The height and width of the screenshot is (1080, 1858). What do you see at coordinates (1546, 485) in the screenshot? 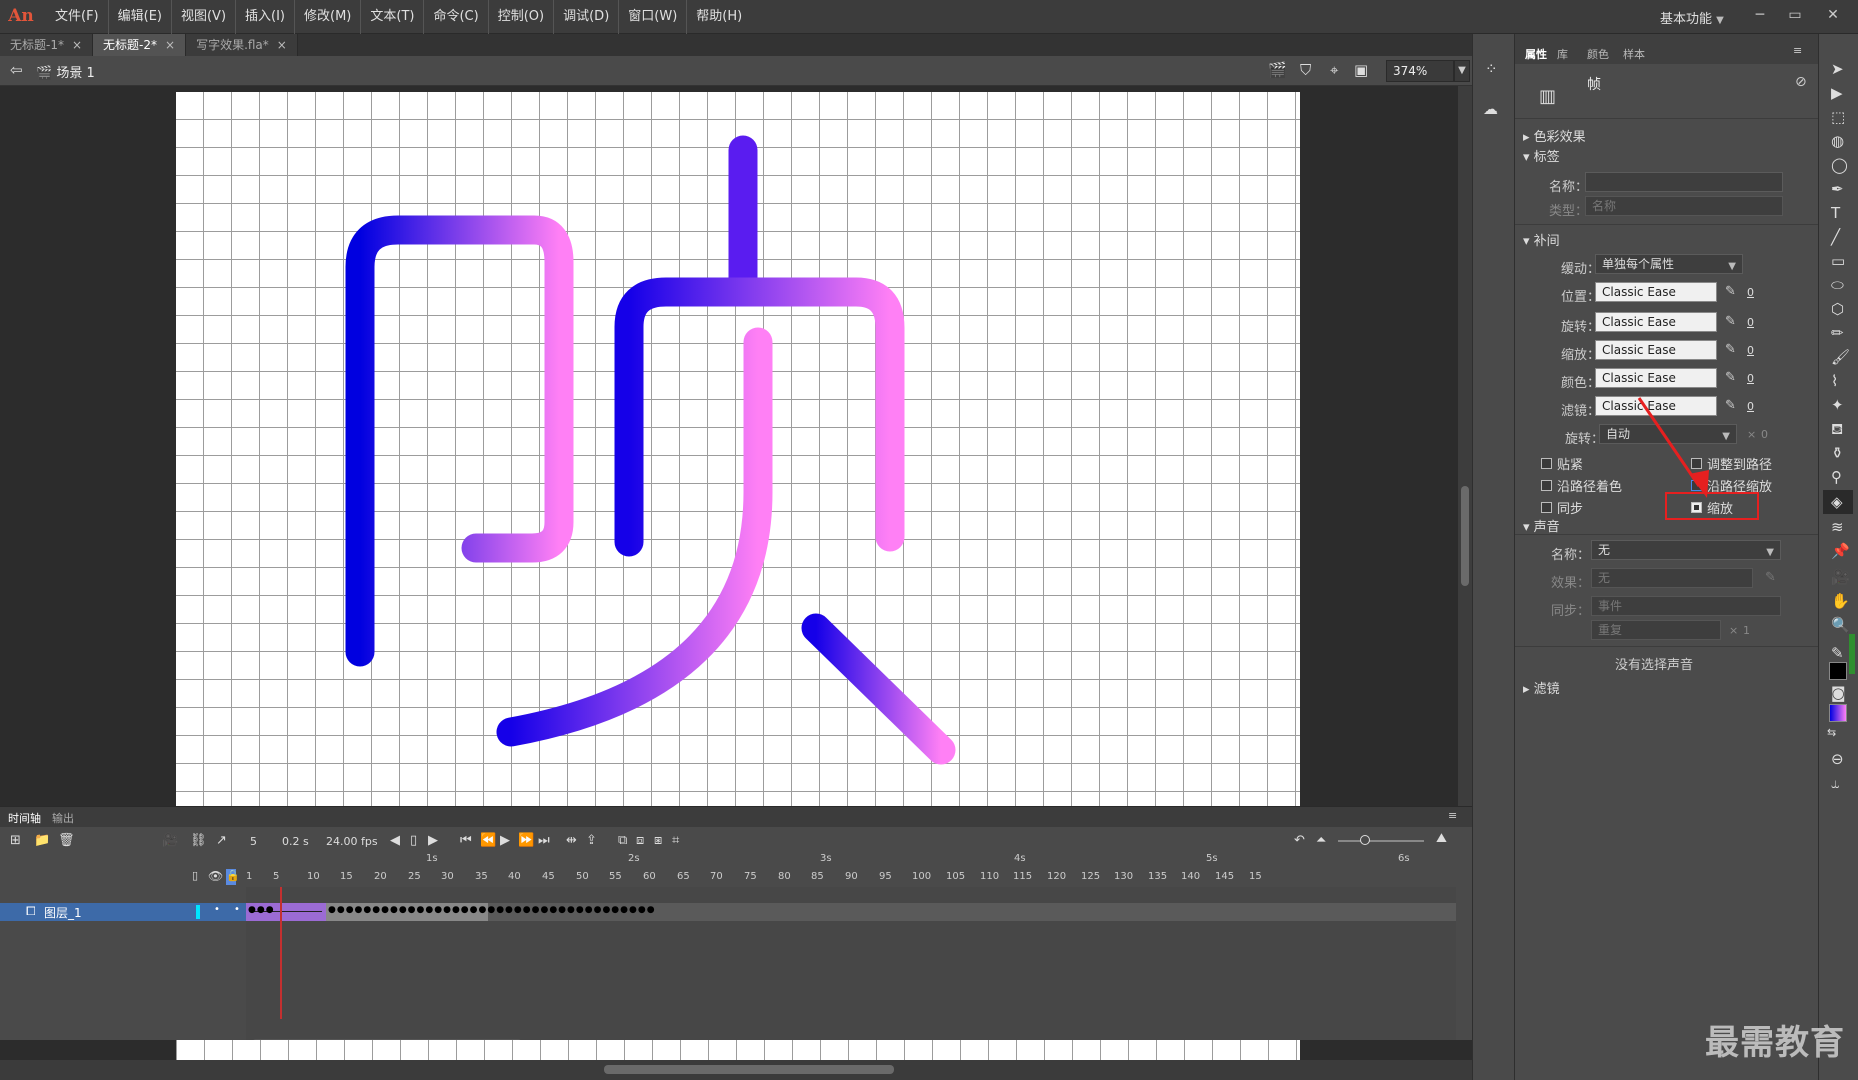
I see `color-along-path-checkbox` at bounding box center [1546, 485].